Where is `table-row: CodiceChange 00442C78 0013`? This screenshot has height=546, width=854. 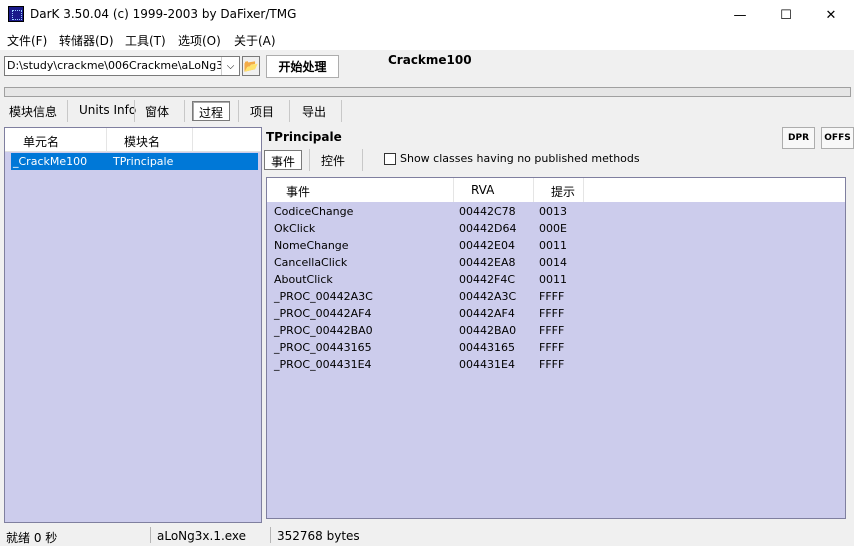 table-row: CodiceChange 00442C78 0013 is located at coordinates (556, 211).